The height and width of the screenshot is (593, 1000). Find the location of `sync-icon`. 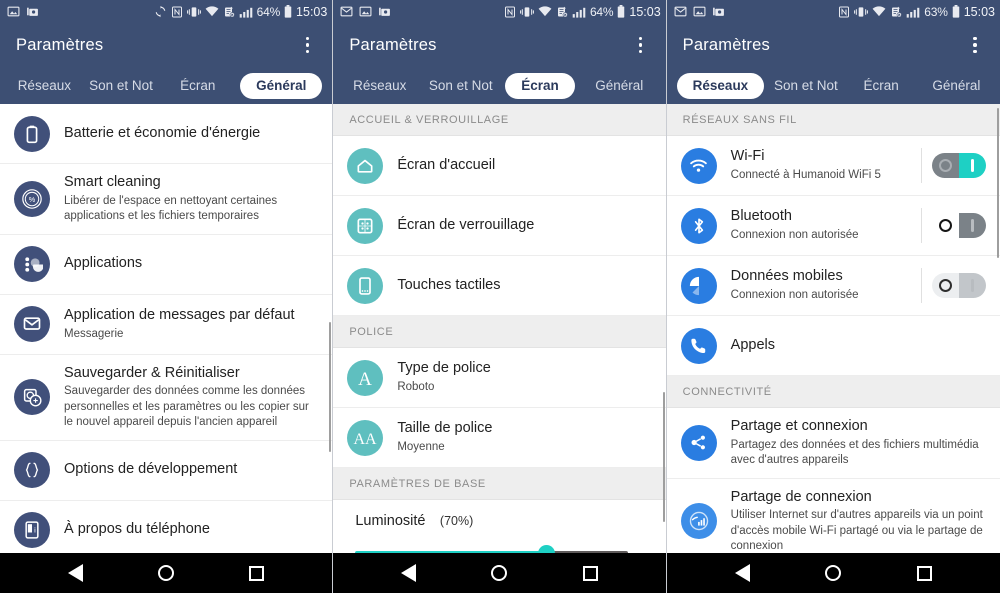

sync-icon is located at coordinates (160, 11).